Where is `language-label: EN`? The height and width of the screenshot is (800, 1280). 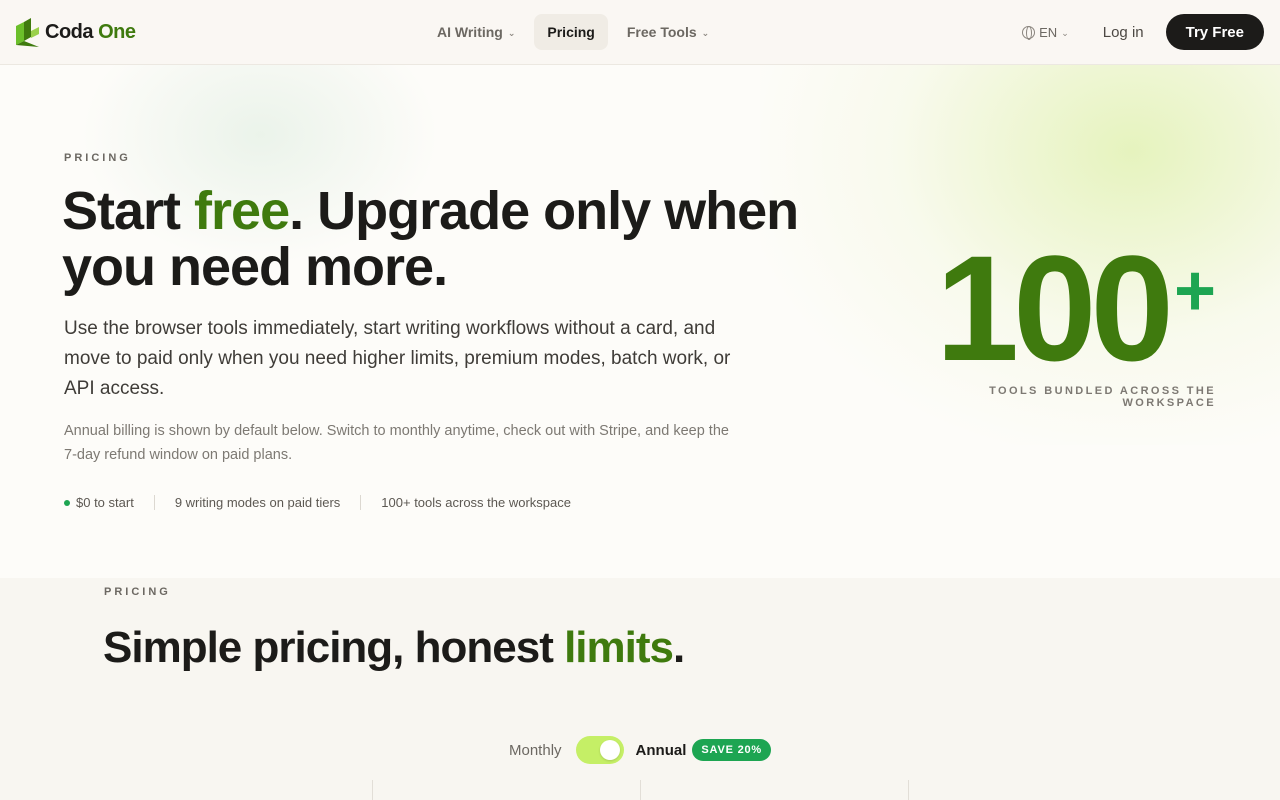 language-label: EN is located at coordinates (1048, 32).